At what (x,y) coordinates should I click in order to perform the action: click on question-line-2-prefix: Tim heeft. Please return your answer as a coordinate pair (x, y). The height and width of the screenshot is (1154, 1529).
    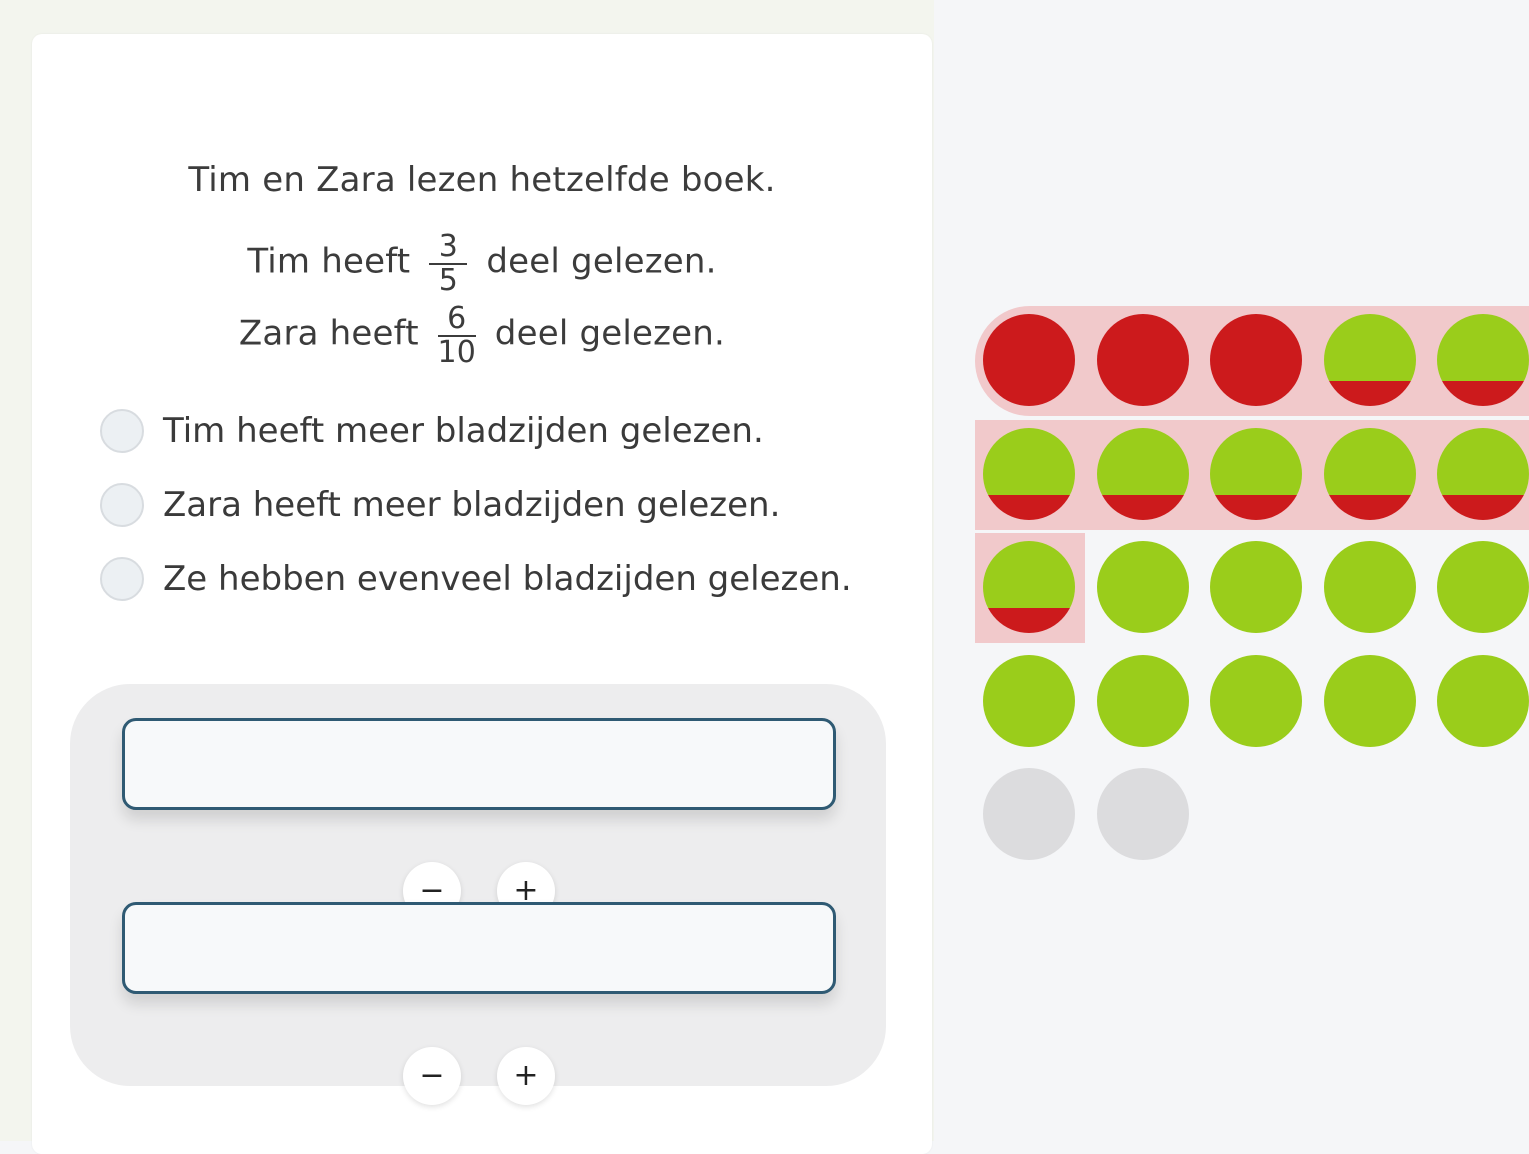
    Looking at the image, I should click on (329, 261).